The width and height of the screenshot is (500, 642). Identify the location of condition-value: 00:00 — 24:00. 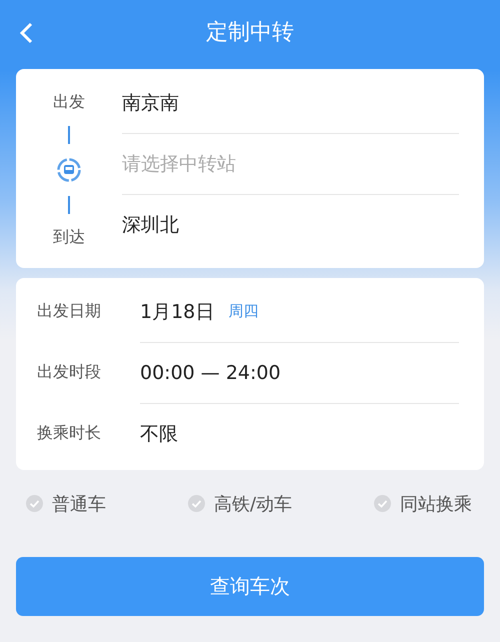
(210, 373).